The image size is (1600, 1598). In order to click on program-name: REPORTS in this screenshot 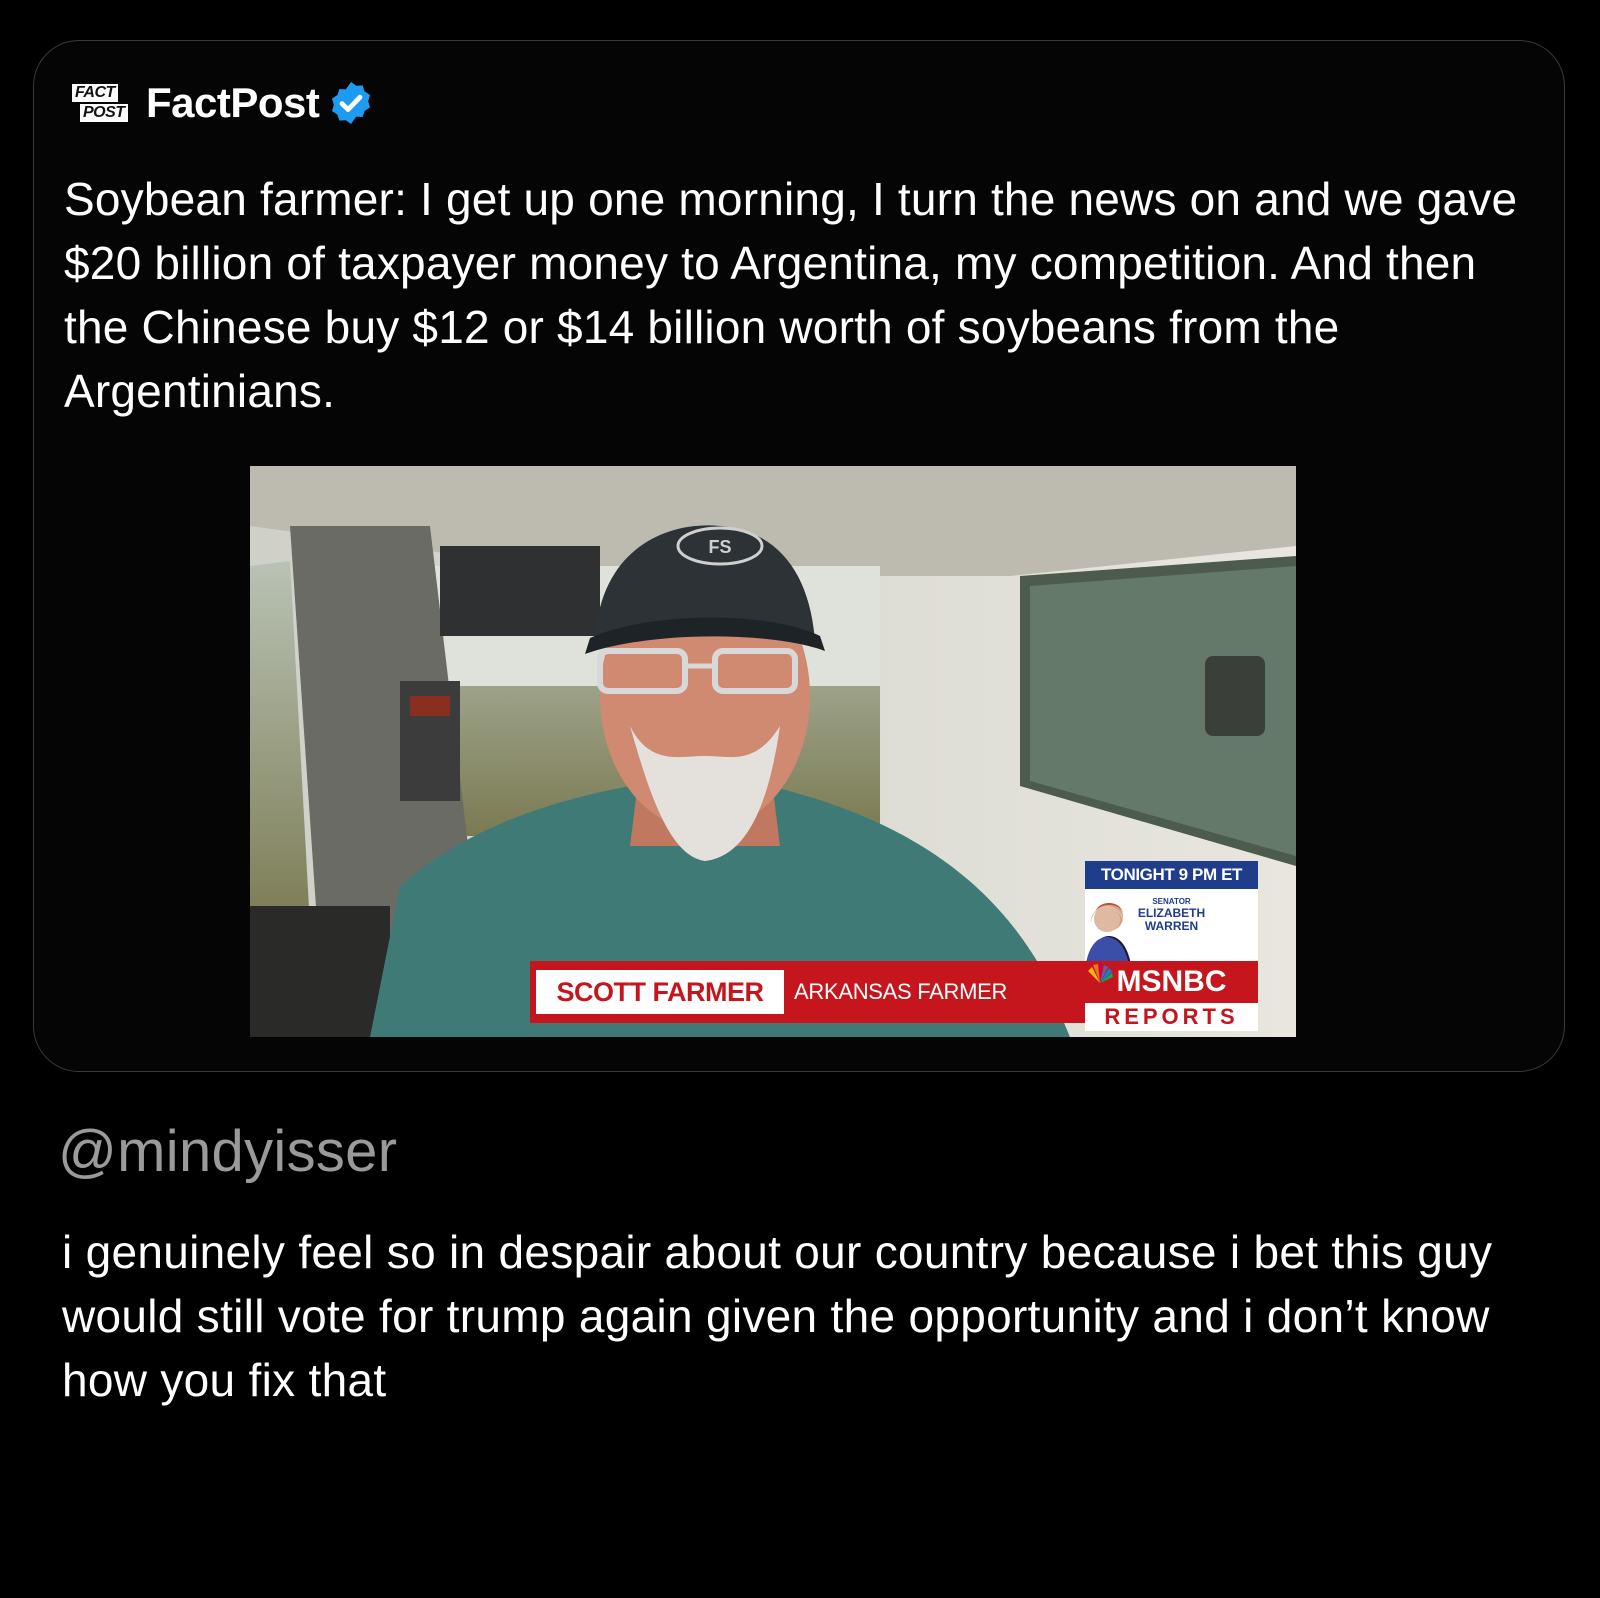, I will do `click(1171, 1017)`.